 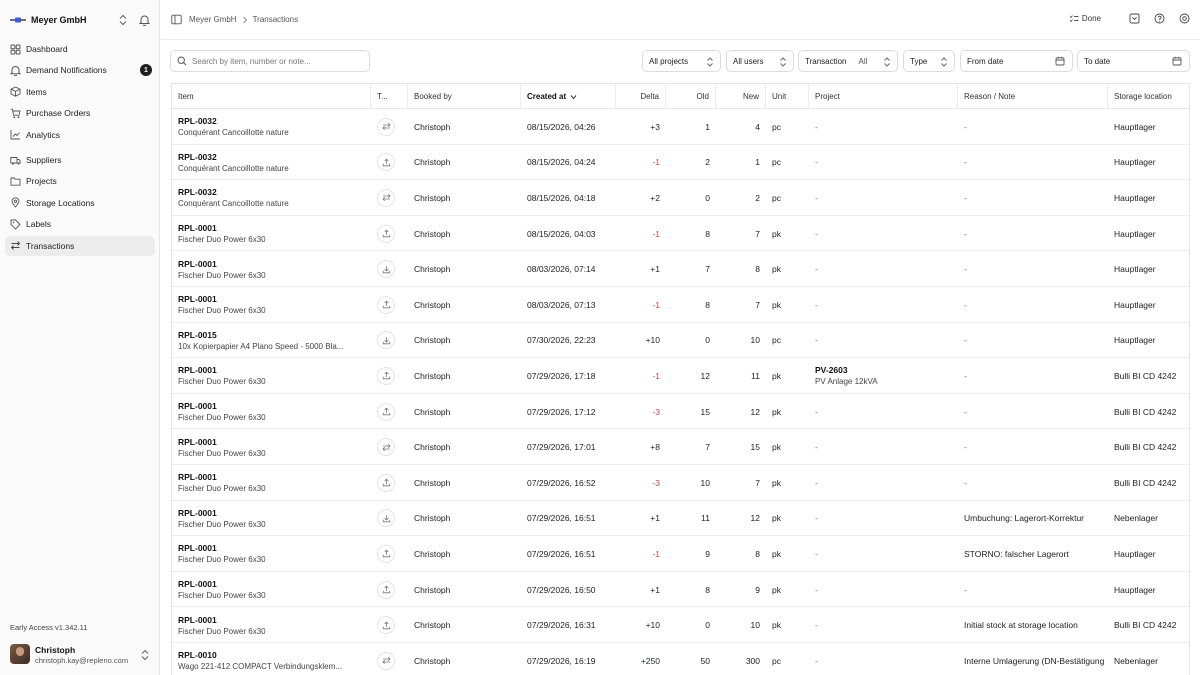 What do you see at coordinates (816, 411) in the screenshot?
I see `project-number: -` at bounding box center [816, 411].